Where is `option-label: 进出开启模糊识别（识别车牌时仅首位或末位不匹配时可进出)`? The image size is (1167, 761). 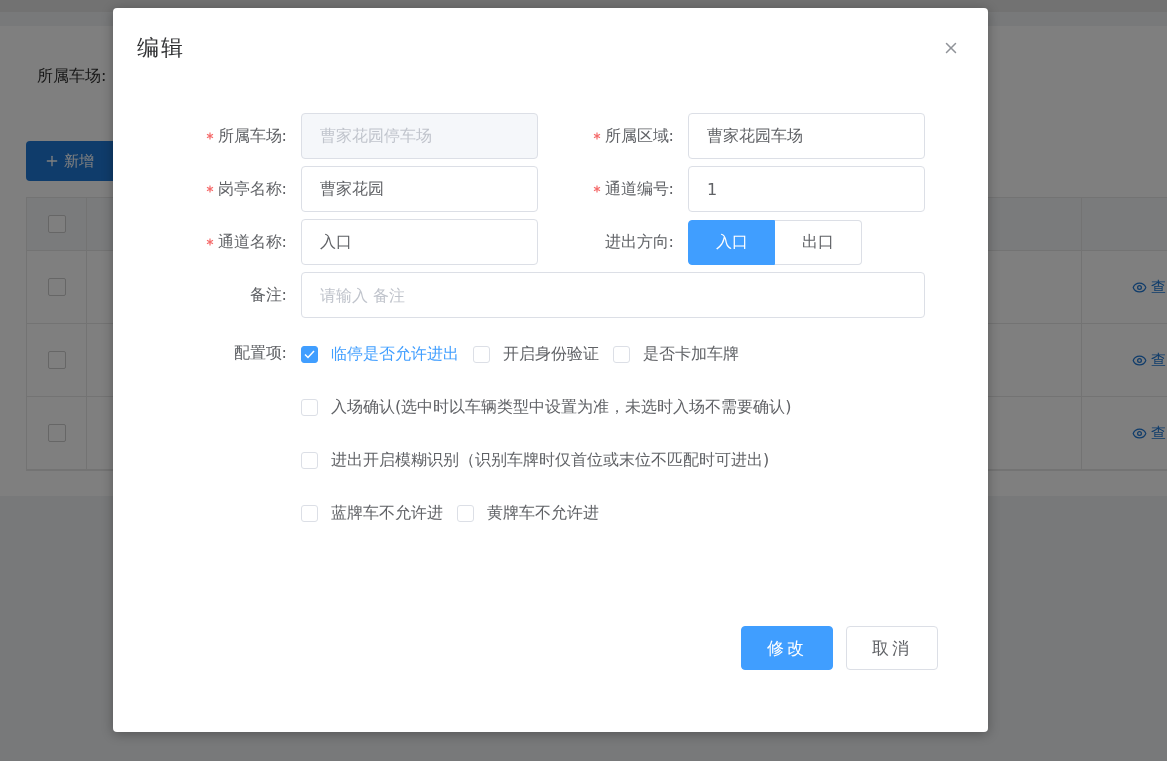 option-label: 进出开启模糊识别（识别车牌时仅首位或末位不匹配时可进出) is located at coordinates (550, 460).